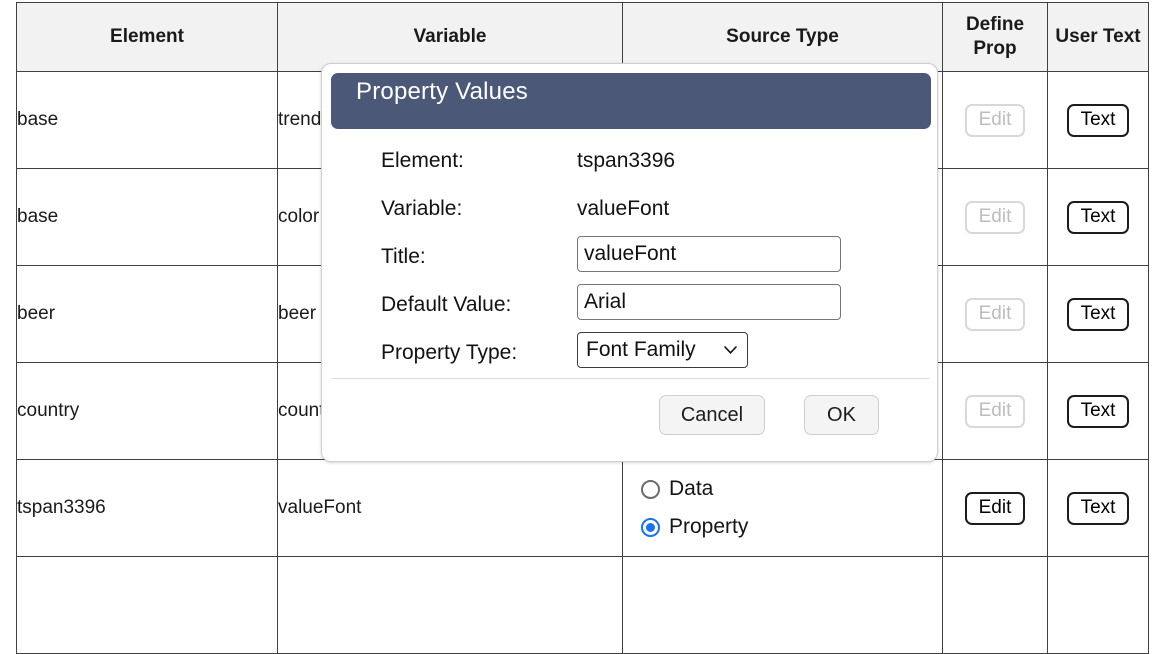  Describe the element at coordinates (147, 314) in the screenshot. I see `cell-element: beer` at that location.